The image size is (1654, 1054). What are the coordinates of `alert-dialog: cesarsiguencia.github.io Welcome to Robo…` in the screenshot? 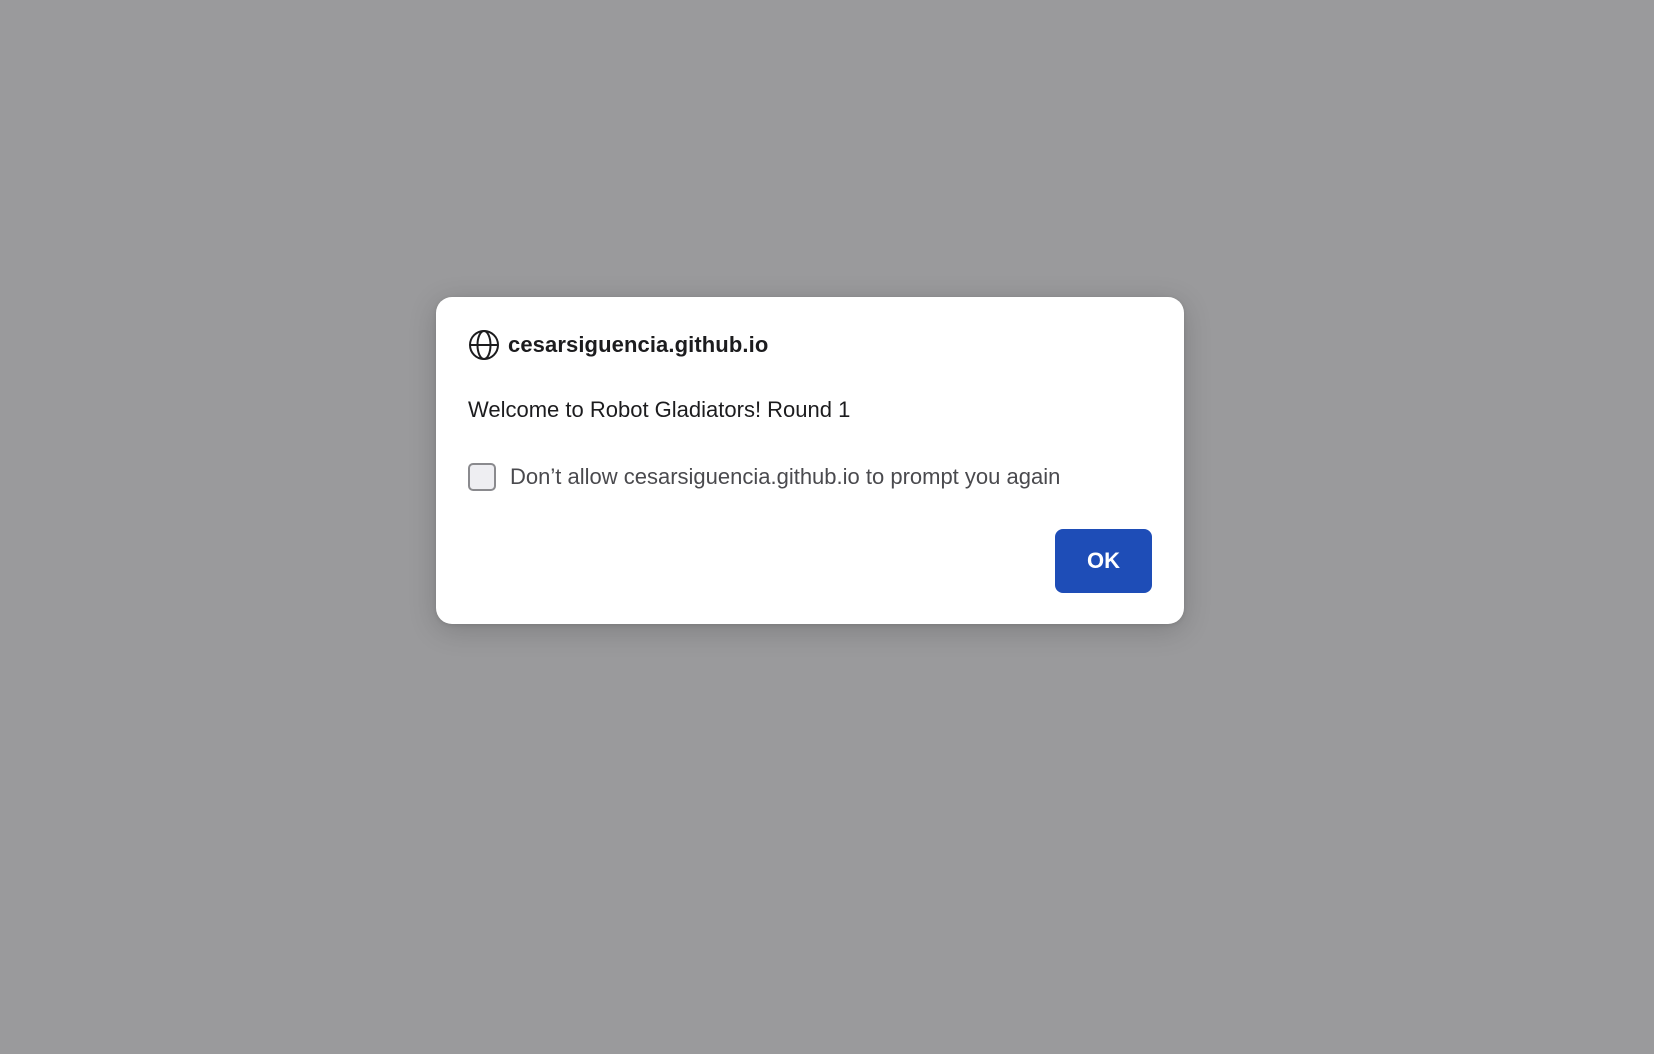 It's located at (810, 460).